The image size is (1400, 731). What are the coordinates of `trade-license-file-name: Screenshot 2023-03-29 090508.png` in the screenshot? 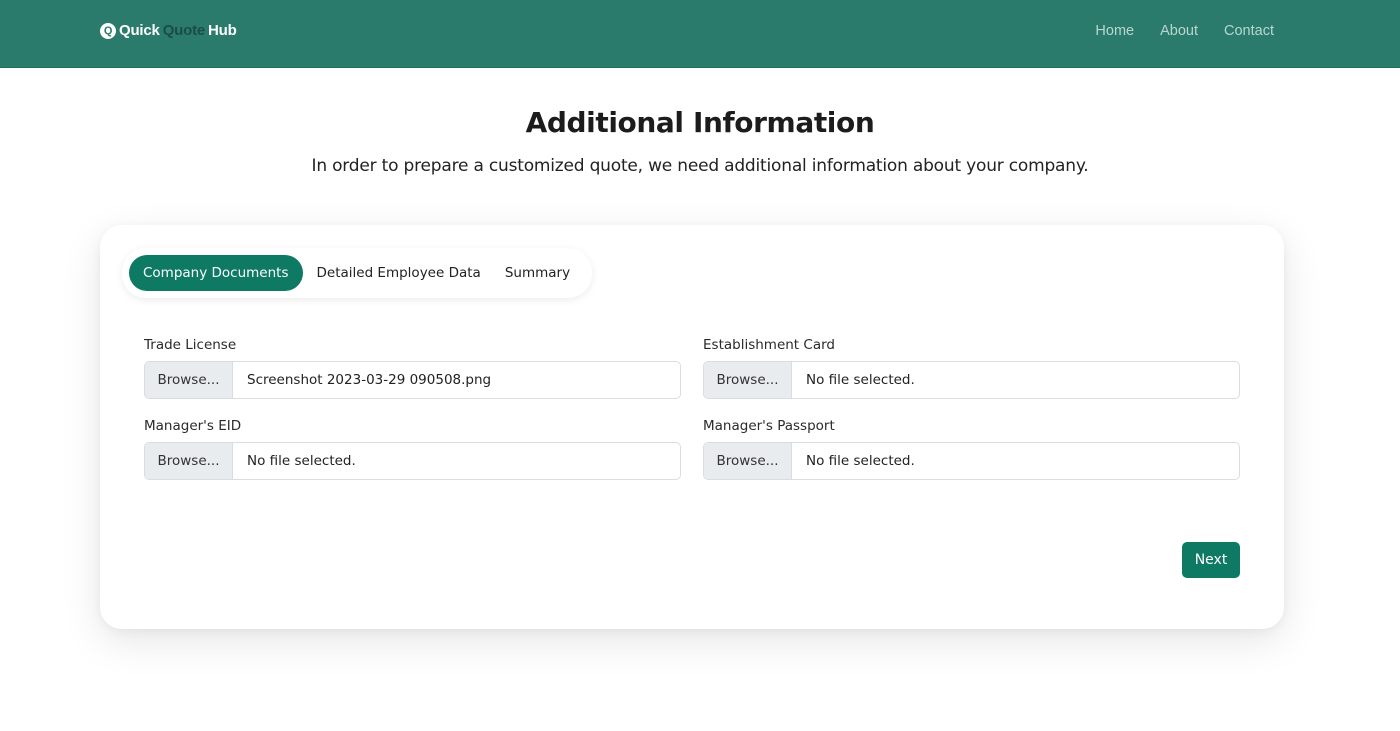 It's located at (369, 380).